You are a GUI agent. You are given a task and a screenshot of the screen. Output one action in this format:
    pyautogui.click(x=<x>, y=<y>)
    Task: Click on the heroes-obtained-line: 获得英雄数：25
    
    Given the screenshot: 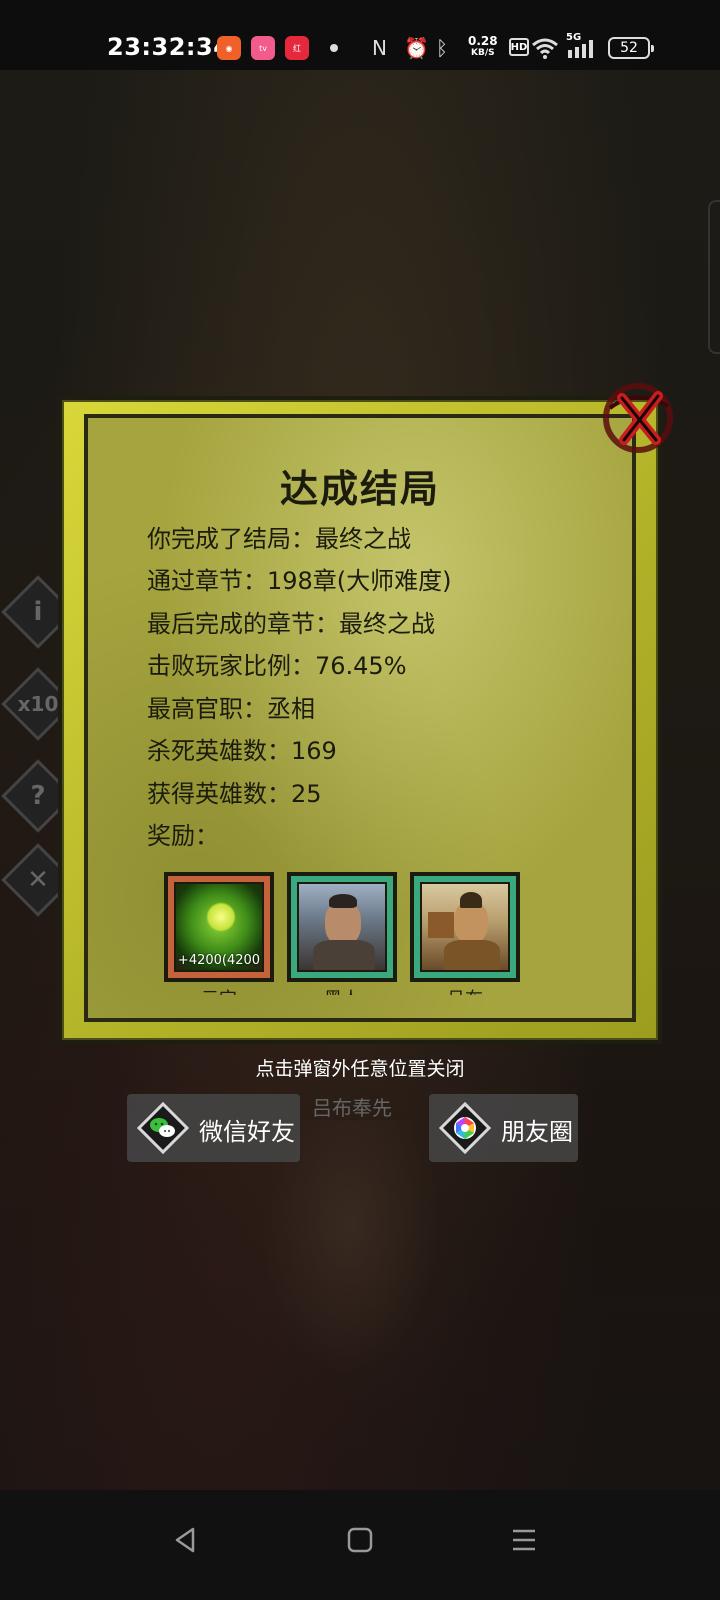 What is the action you would take?
    pyautogui.click(x=234, y=794)
    